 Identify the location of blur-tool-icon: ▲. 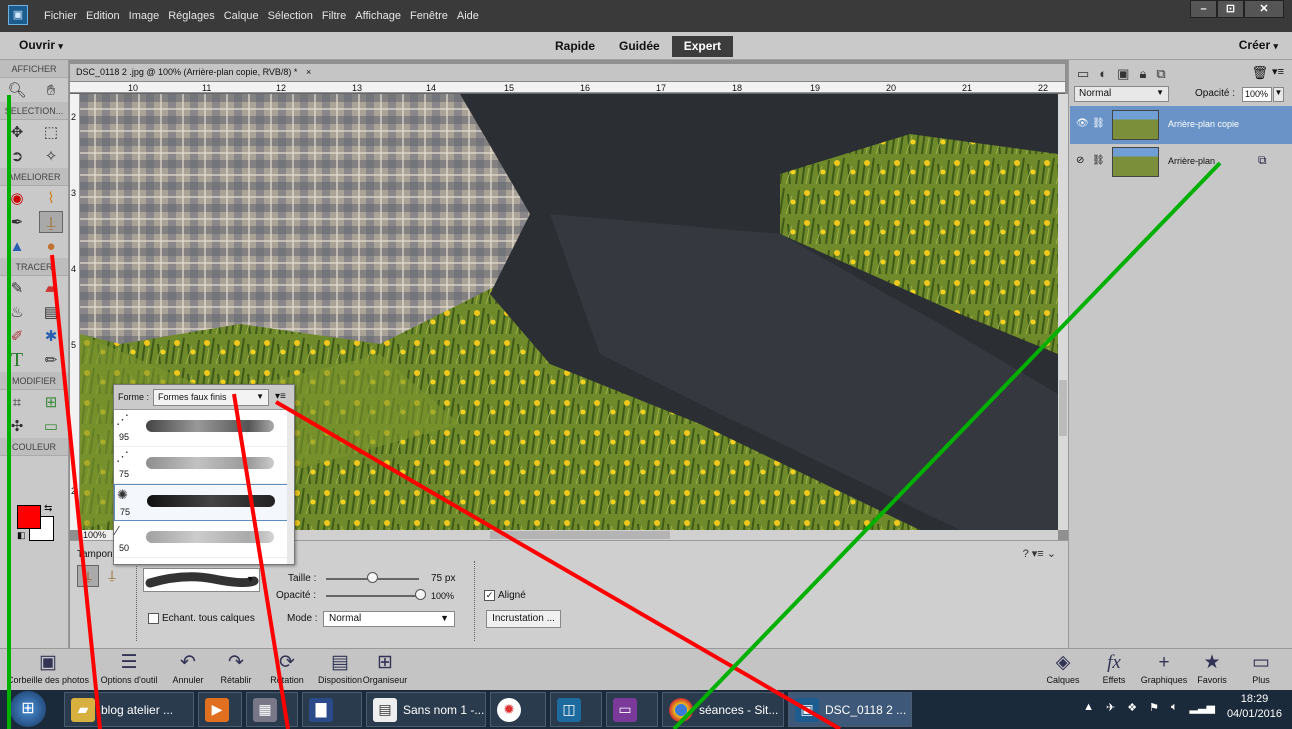
(17, 246).